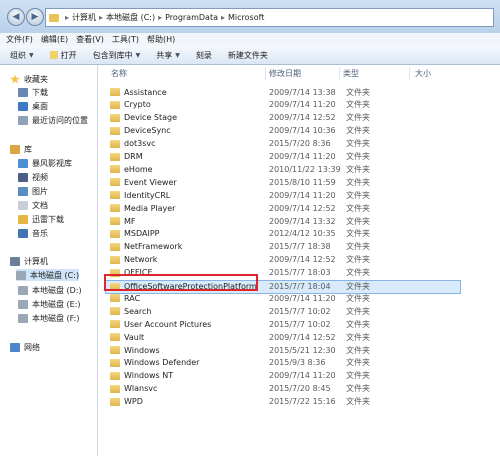 This screenshot has width=500, height=456. Describe the element at coordinates (283, 144) in the screenshot. I see `file-row: dot3svc 2015/7/20 8:36 文件夹` at that location.